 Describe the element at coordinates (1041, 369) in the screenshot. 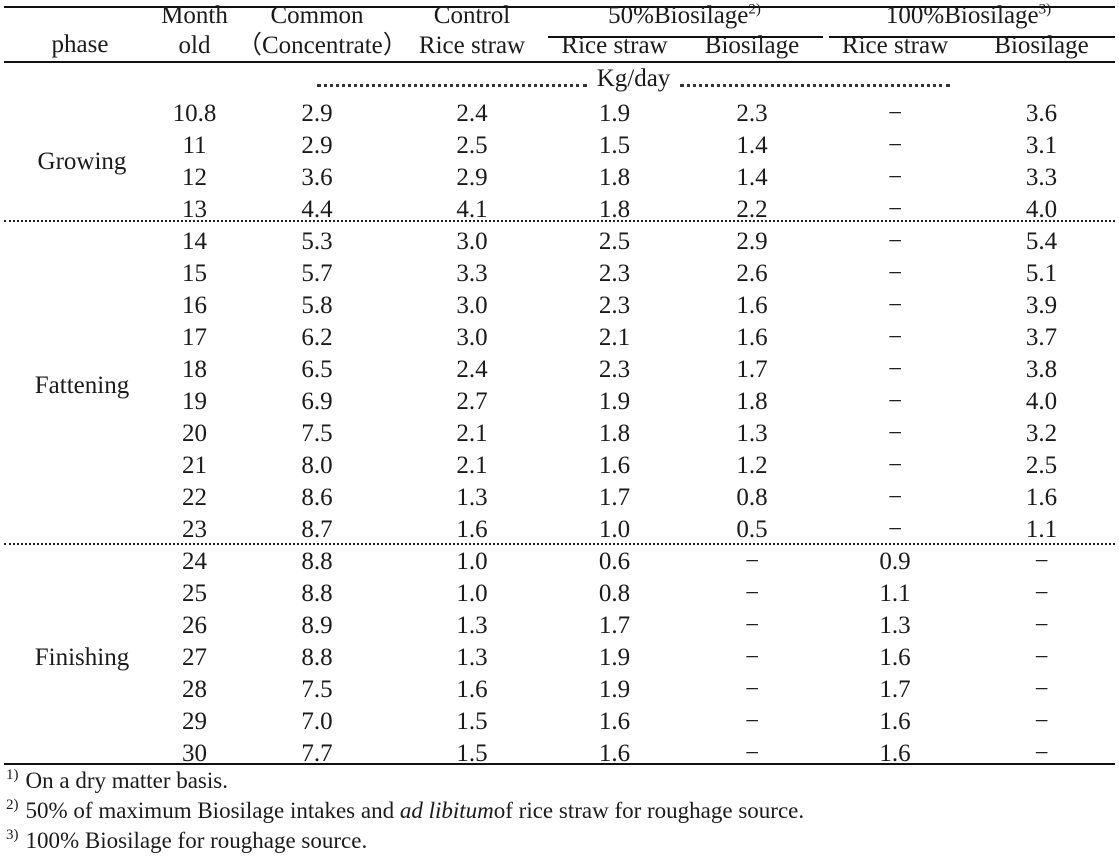

I see `cell-bs100-biosilage: 3.8` at that location.